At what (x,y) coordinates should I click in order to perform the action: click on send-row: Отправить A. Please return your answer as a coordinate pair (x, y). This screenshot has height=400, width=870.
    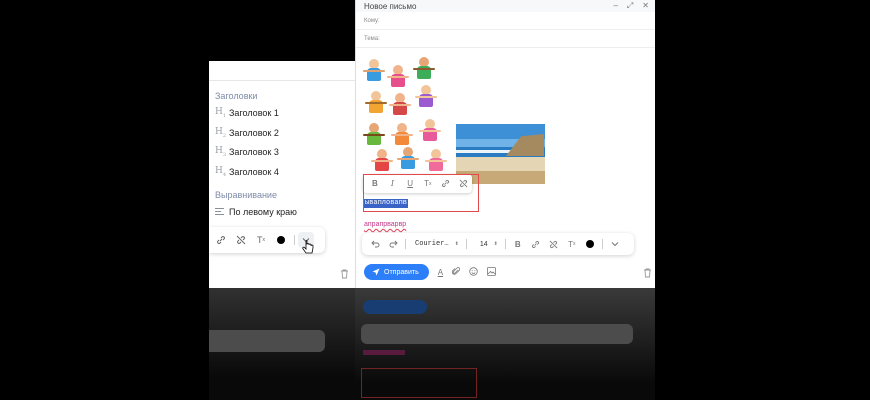
    Looking at the image, I should click on (430, 272).